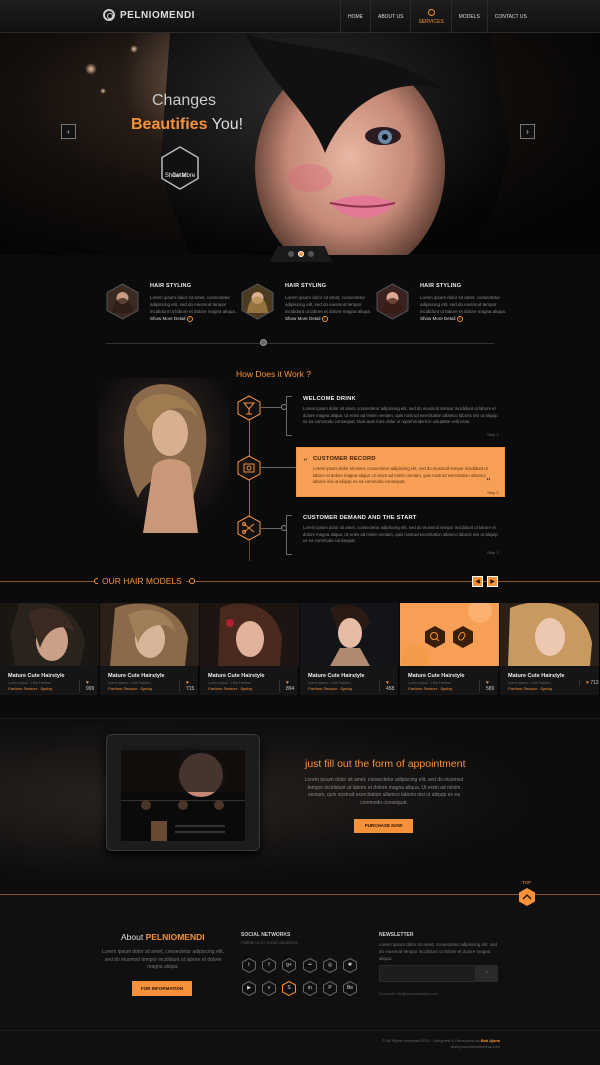  I want to click on search-icon, so click(435, 637).